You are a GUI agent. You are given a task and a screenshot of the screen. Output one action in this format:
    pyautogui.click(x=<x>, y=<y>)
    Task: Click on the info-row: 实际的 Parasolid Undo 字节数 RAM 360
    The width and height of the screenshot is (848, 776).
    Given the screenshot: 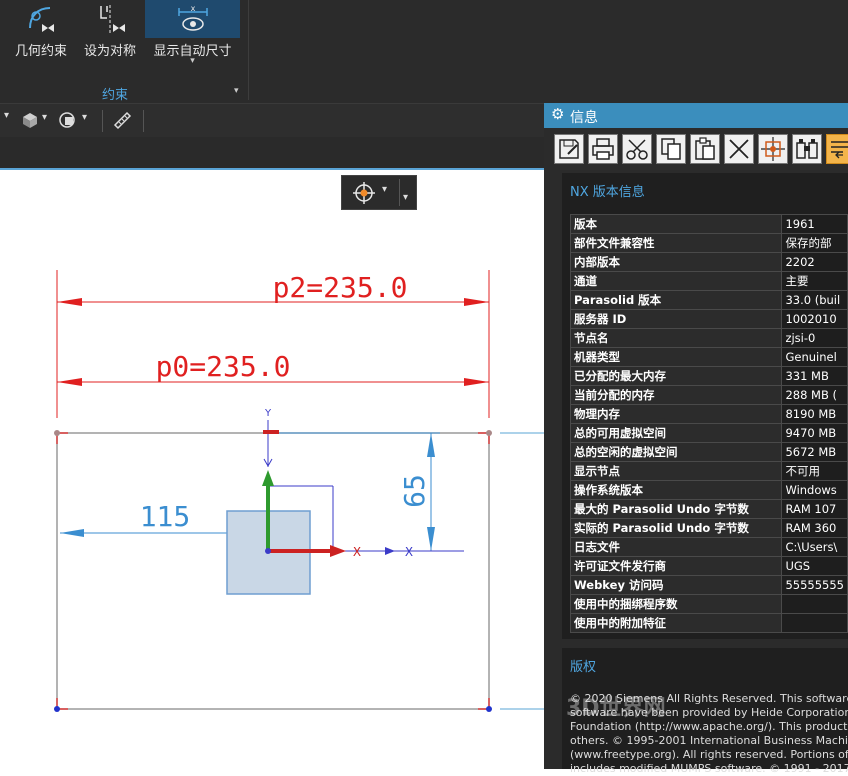 What is the action you would take?
    pyautogui.click(x=708, y=528)
    